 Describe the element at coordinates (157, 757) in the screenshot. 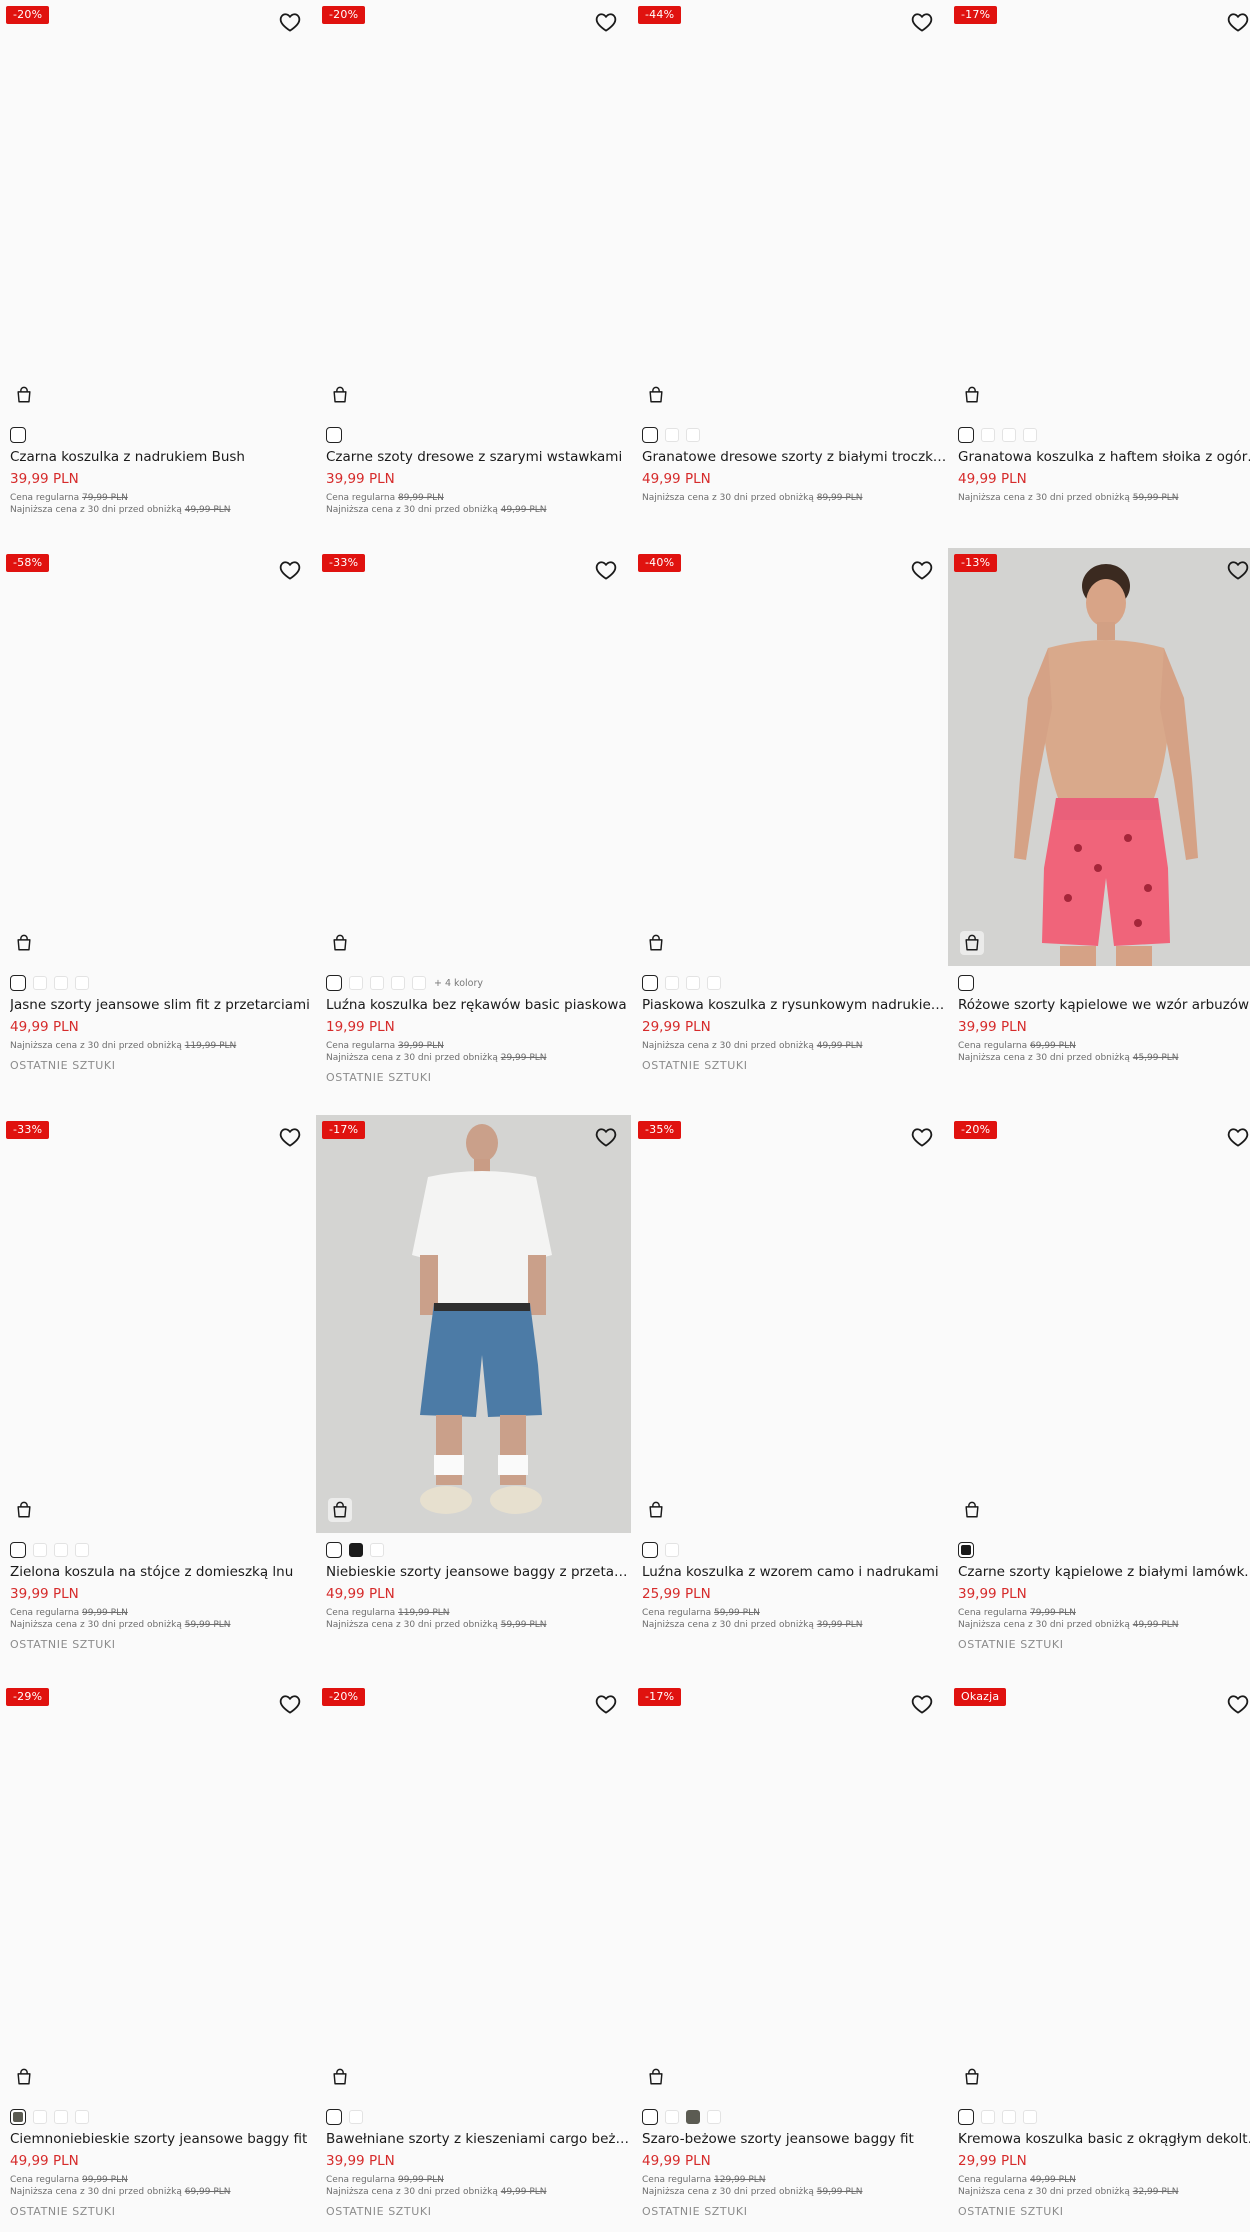

I see `product-image: -58%` at that location.